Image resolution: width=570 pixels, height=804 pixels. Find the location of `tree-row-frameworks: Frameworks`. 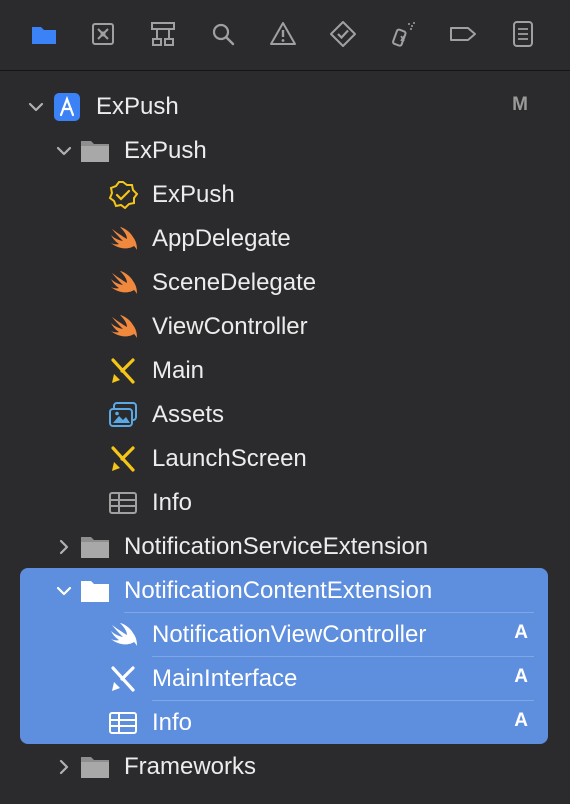

tree-row-frameworks: Frameworks is located at coordinates (285, 767).